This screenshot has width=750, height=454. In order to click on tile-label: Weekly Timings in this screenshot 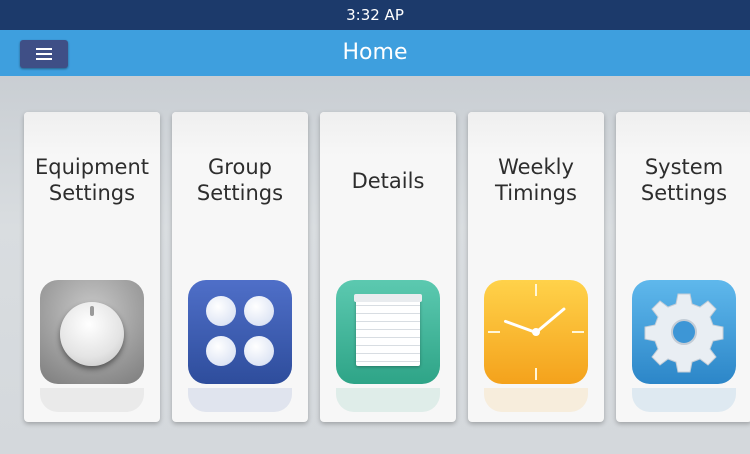, I will do `click(536, 180)`.